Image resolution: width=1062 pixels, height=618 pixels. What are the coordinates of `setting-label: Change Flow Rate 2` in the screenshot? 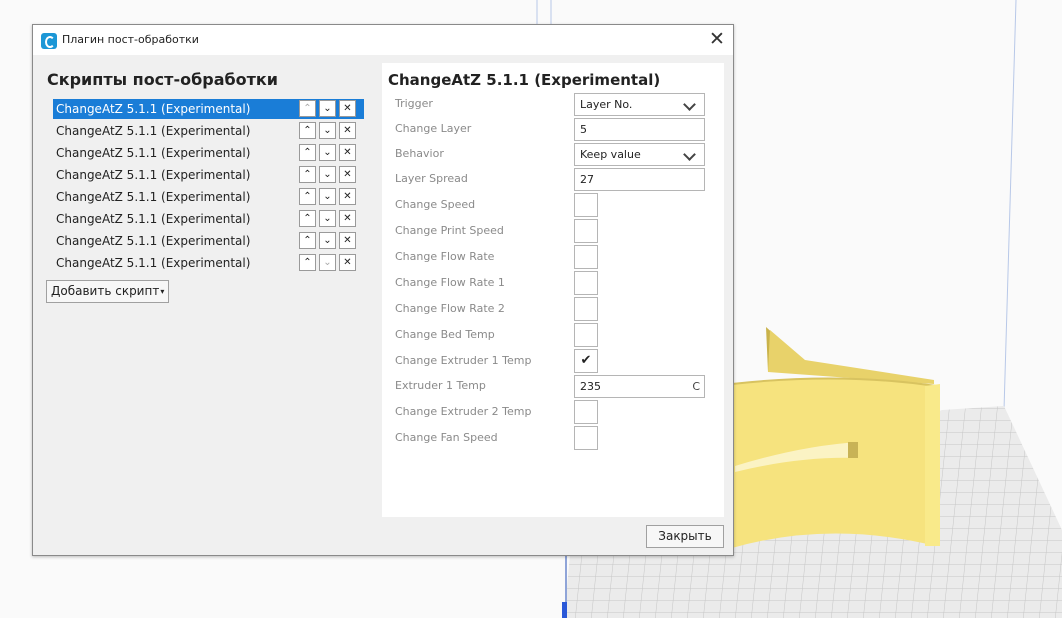 It's located at (450, 308).